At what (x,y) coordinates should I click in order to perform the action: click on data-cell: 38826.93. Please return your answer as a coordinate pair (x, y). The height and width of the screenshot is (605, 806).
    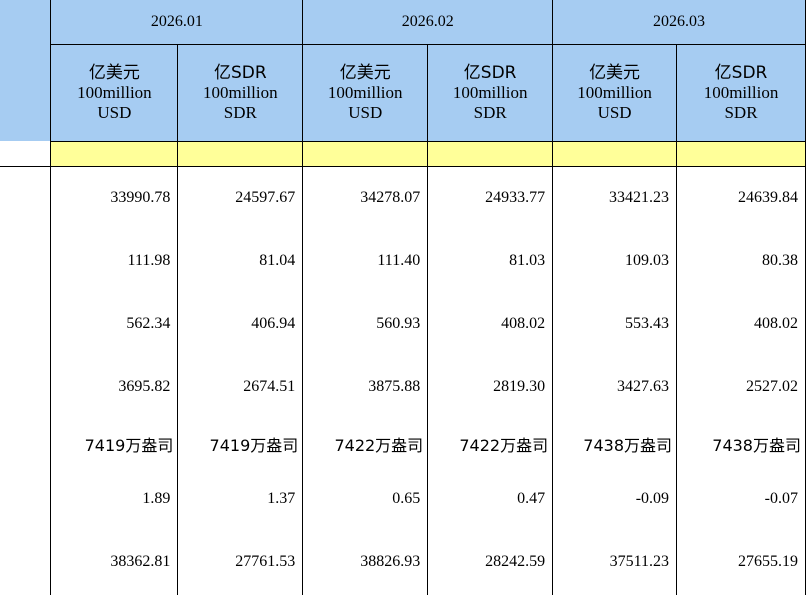
    Looking at the image, I should click on (365, 561).